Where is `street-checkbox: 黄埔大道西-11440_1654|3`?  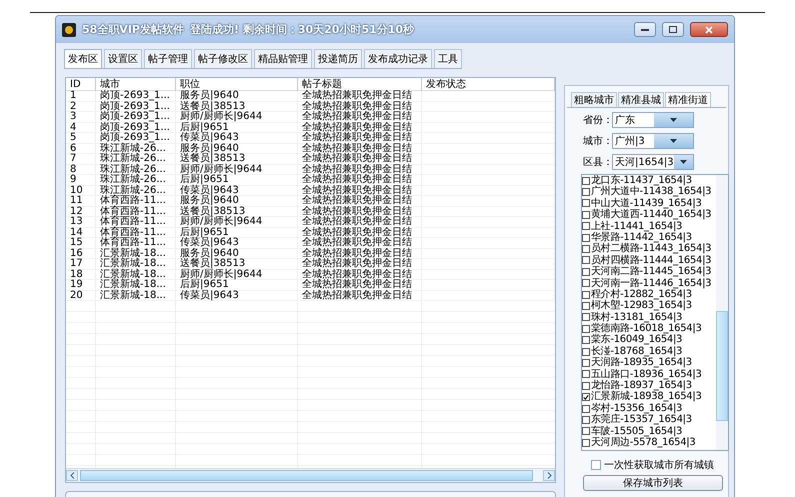
street-checkbox: 黄埔大道西-11440_1654|3 is located at coordinates (649, 215).